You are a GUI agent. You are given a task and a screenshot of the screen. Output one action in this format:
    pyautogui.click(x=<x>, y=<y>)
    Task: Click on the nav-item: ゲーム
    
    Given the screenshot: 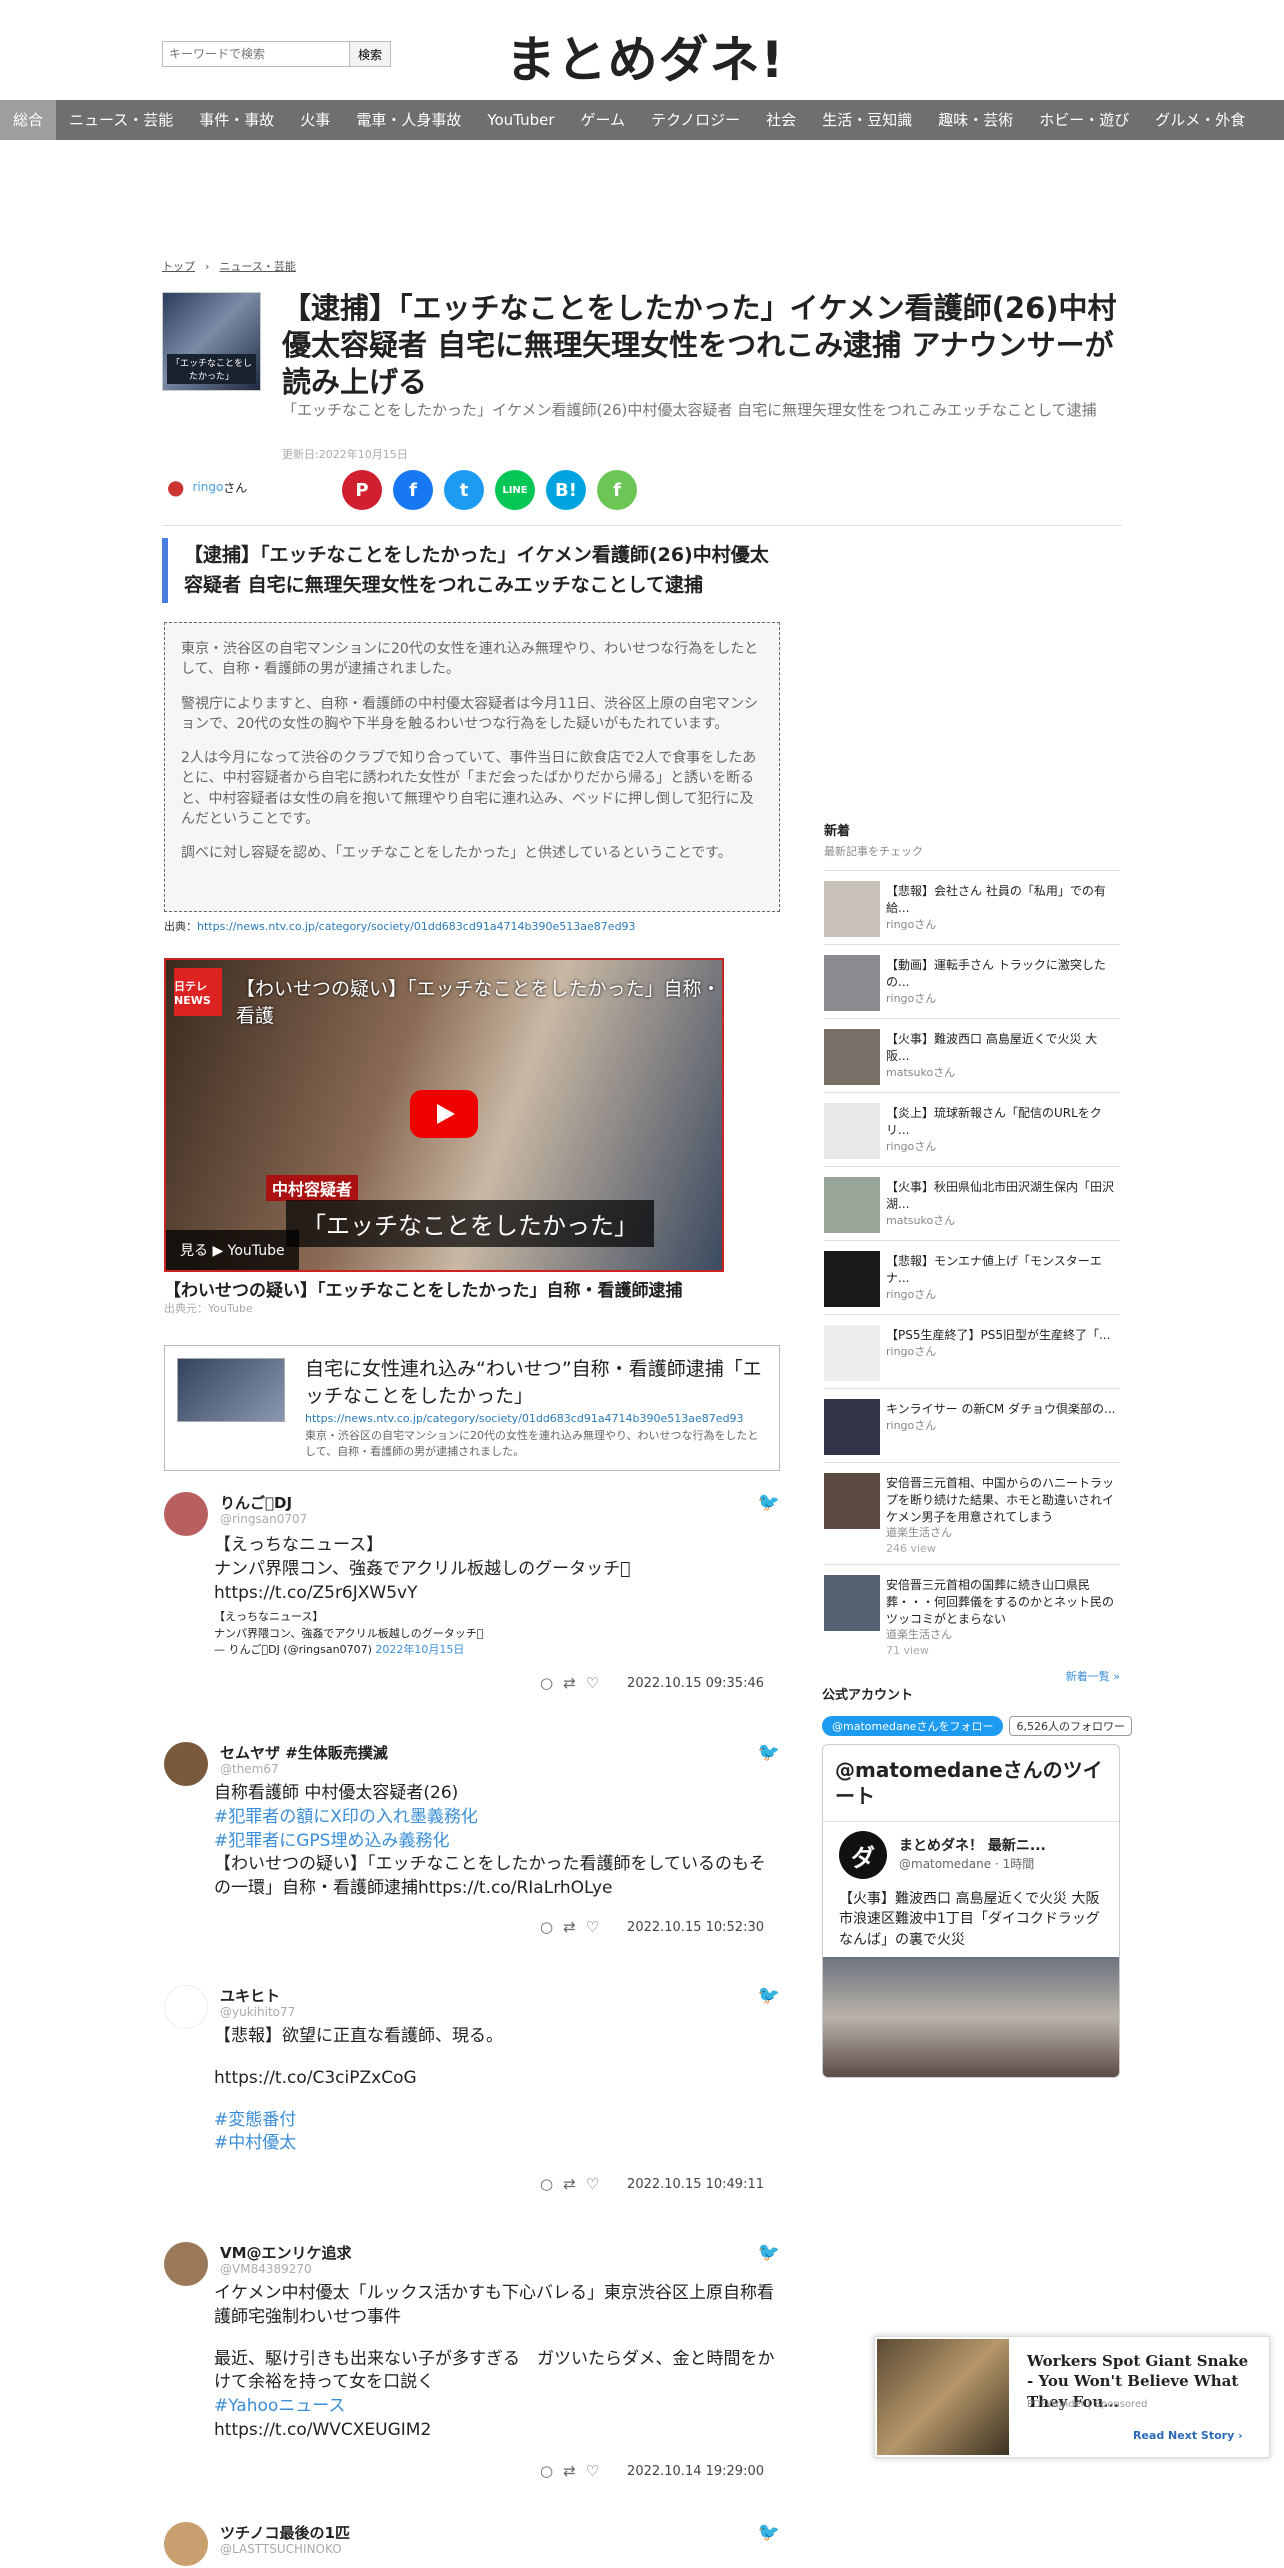 What is the action you would take?
    pyautogui.click(x=603, y=120)
    